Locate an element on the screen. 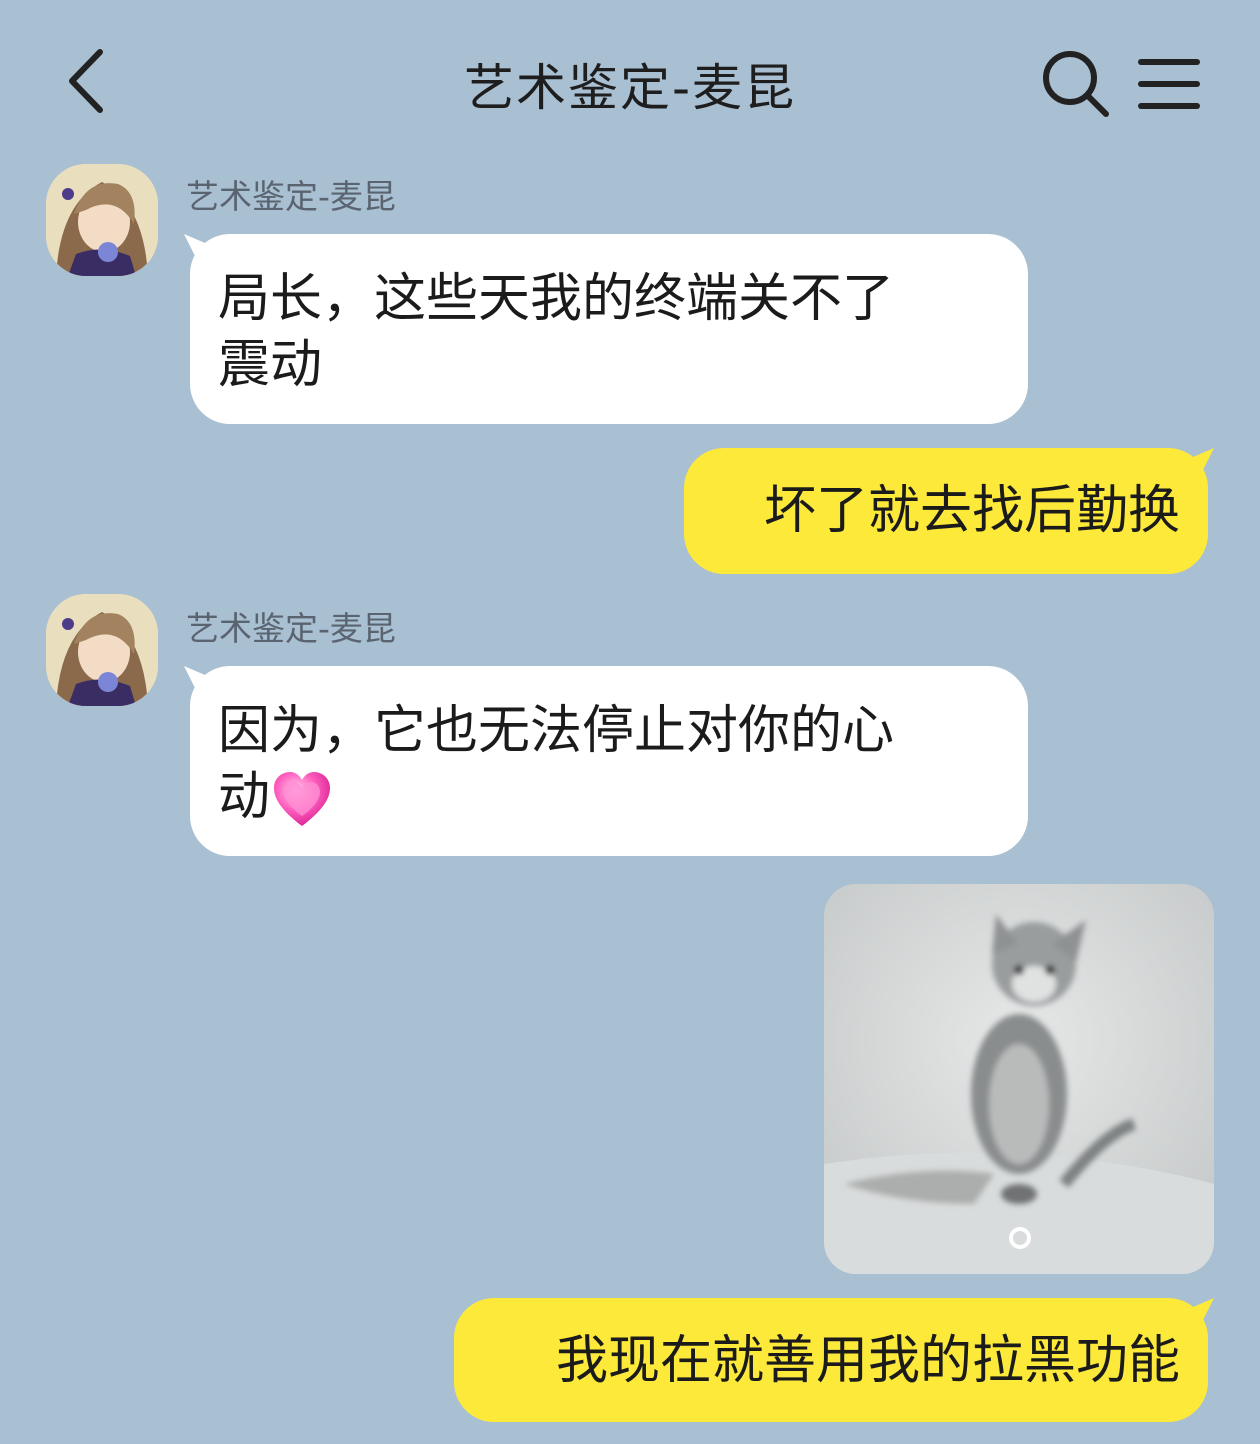 This screenshot has width=1260, height=1444. message-text: 我现在就善用我的拉黑功能 is located at coordinates (867, 1361).